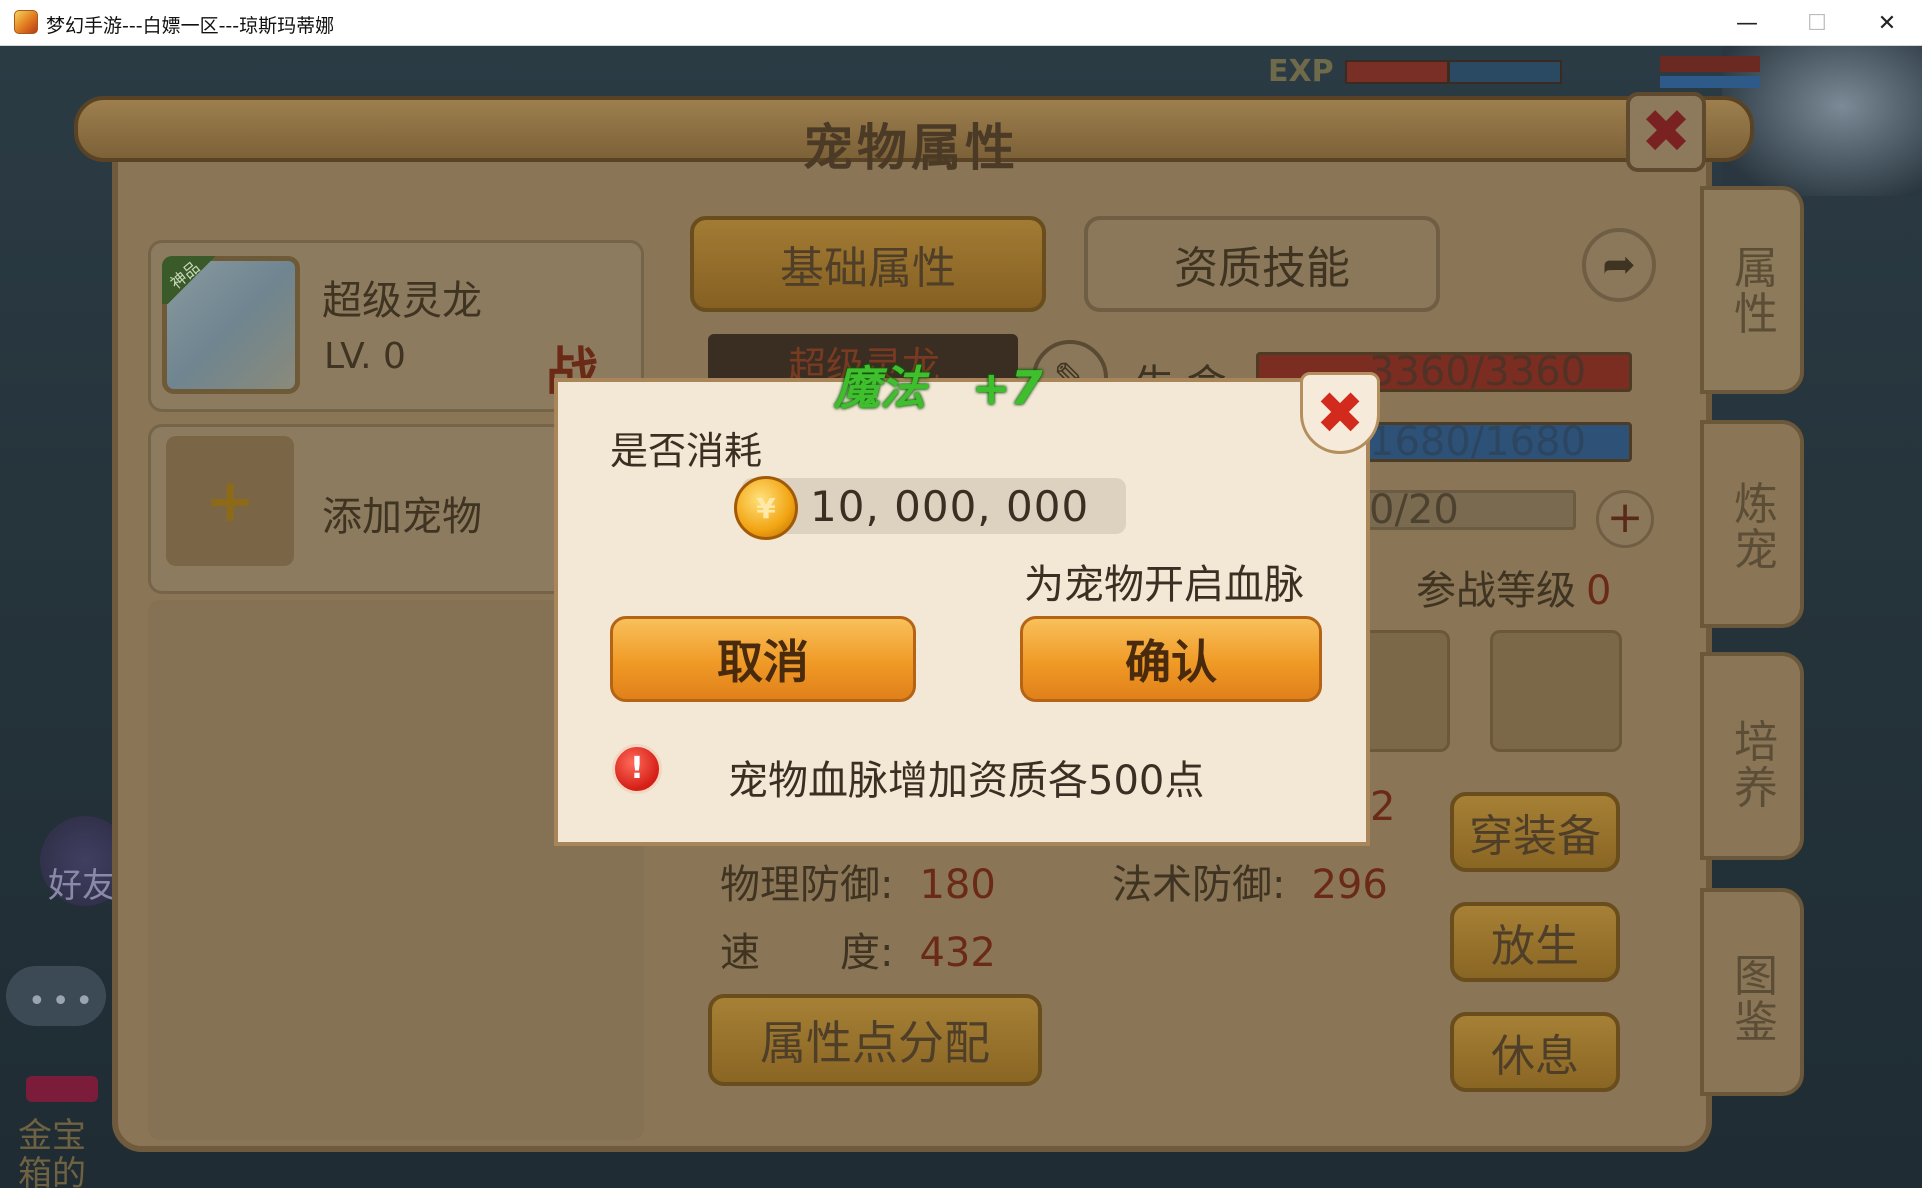 The image size is (1922, 1188). I want to click on share-button: ➦, so click(1619, 265).